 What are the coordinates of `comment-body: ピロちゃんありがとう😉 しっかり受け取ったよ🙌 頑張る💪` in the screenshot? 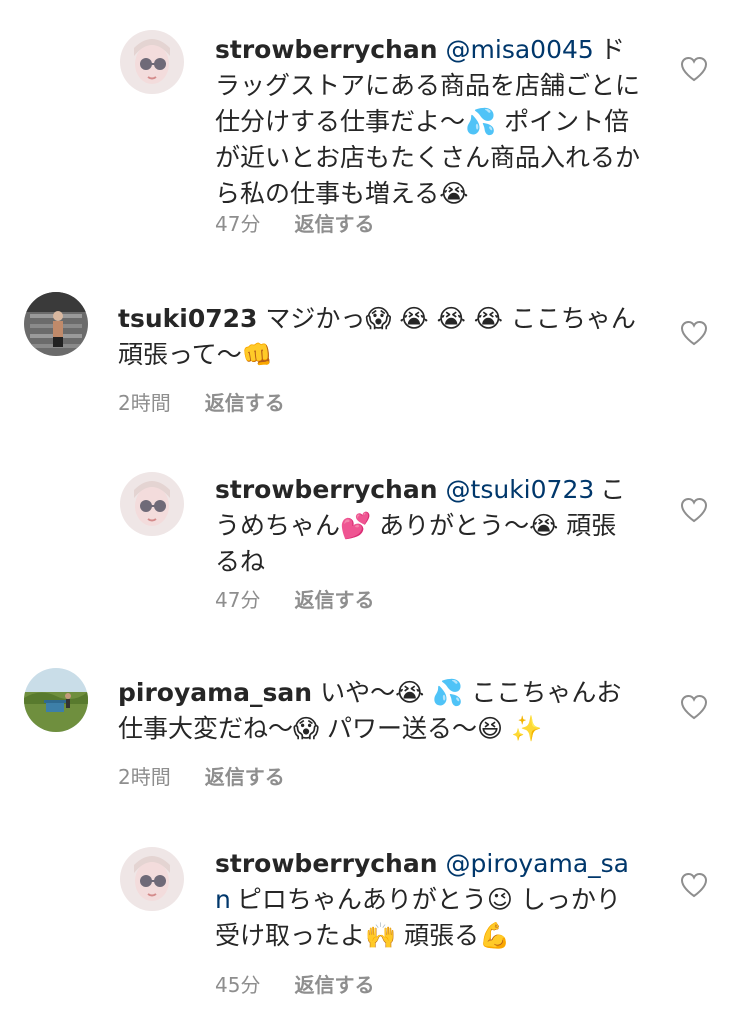 It's located at (418, 917).